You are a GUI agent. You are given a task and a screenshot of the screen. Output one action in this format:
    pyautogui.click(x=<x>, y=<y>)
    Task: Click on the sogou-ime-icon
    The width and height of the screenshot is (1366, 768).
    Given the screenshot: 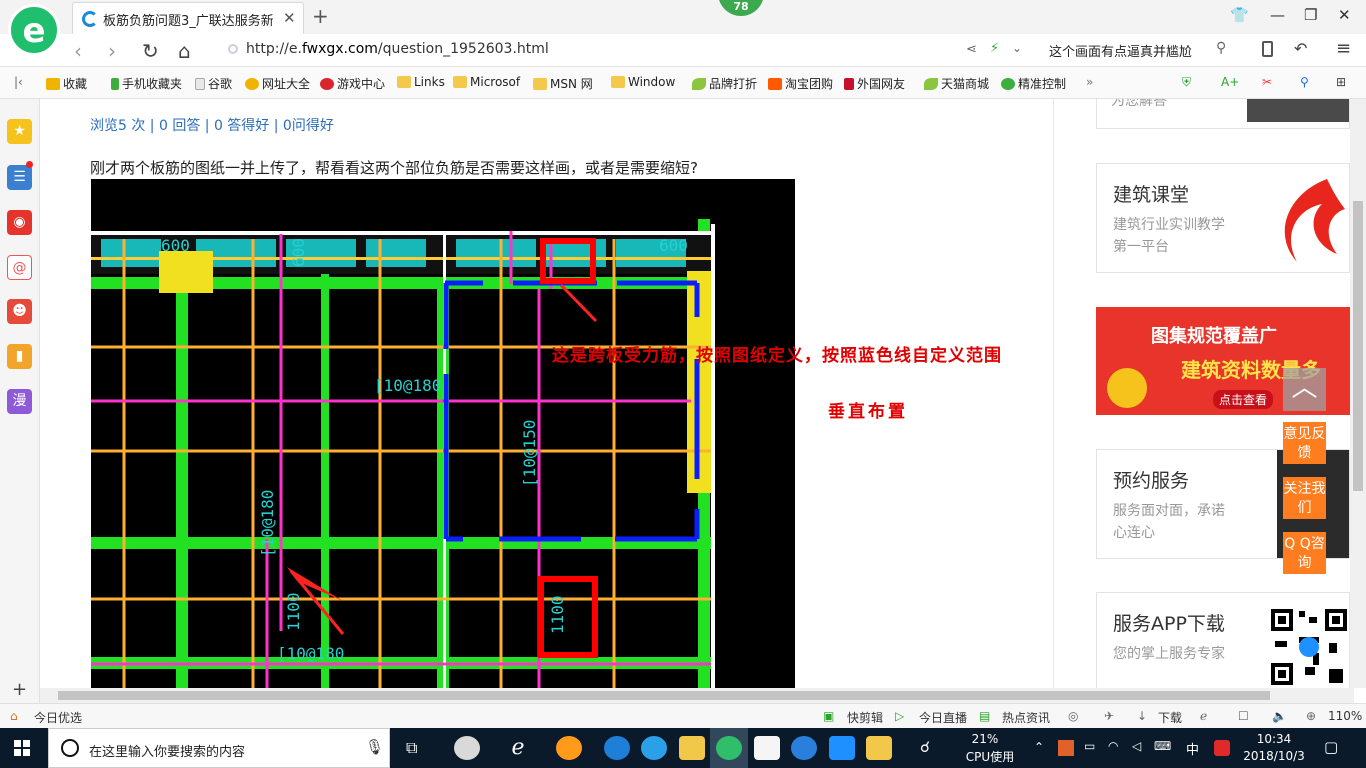 What is the action you would take?
    pyautogui.click(x=1222, y=748)
    